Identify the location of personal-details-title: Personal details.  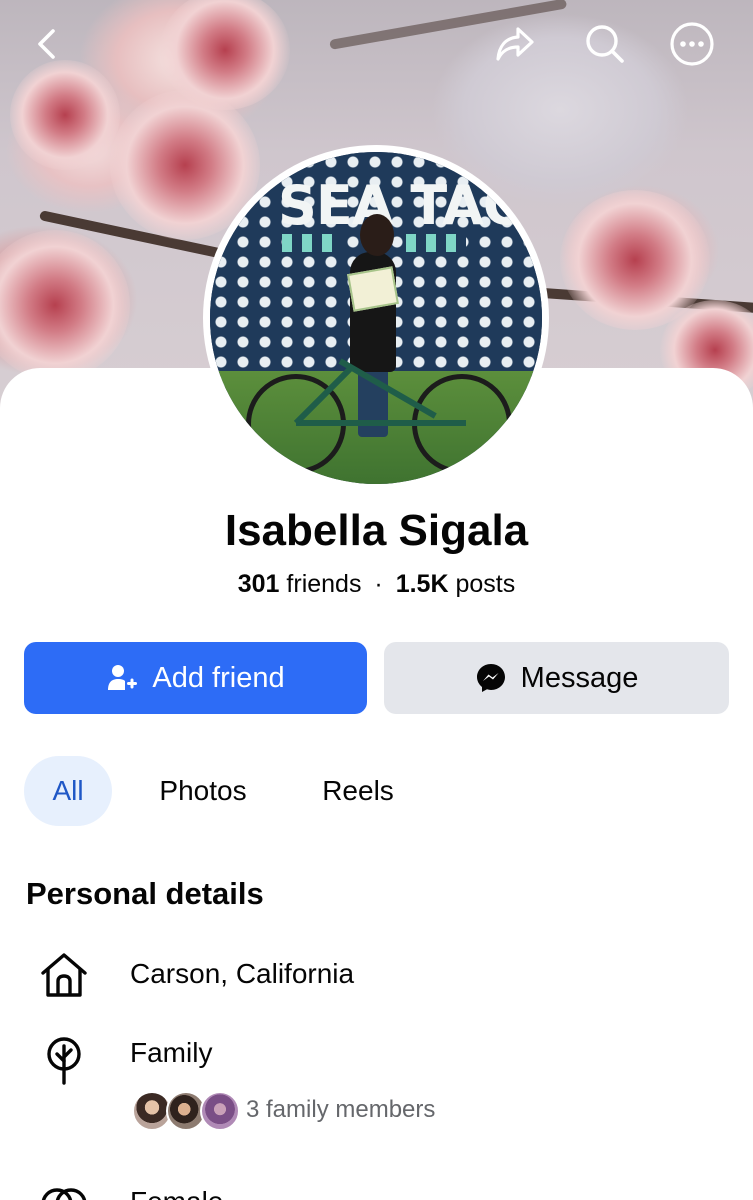
(145, 893).